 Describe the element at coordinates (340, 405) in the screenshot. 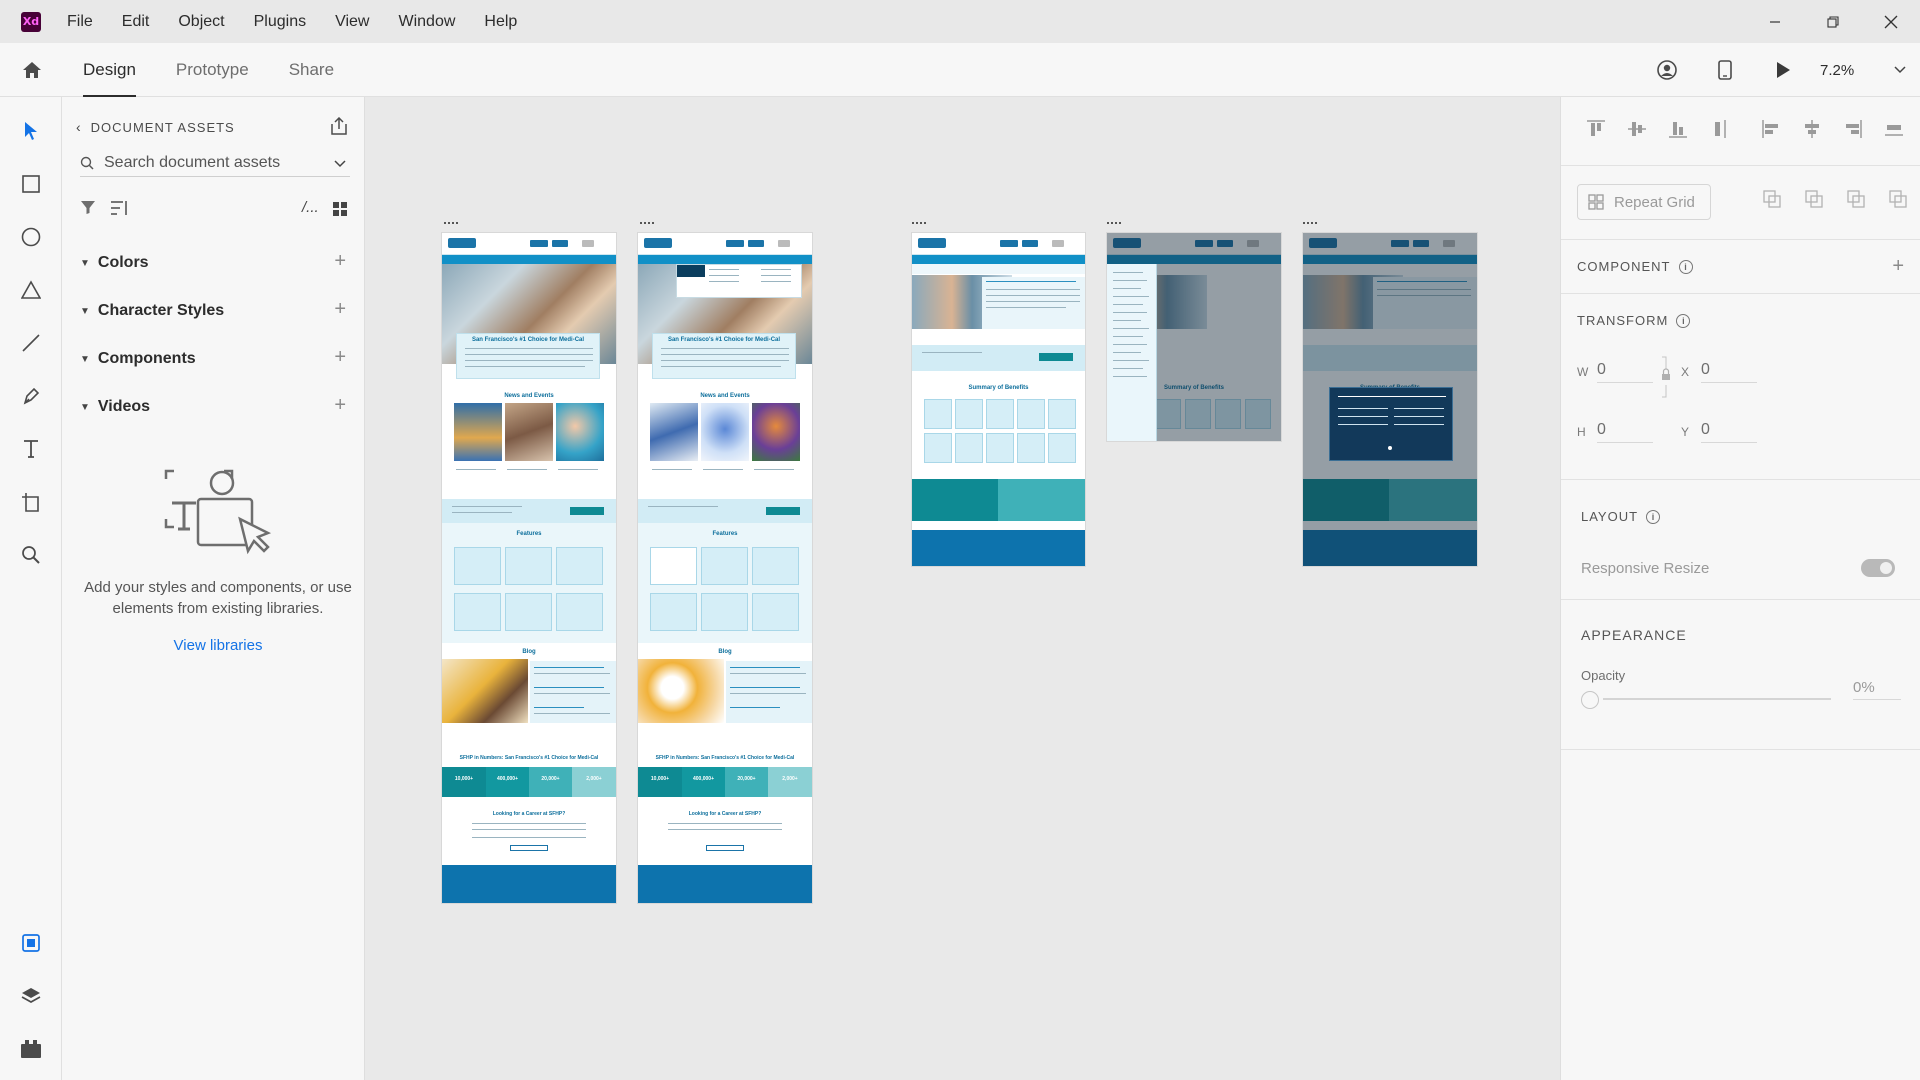

I see `add-video-button: +` at that location.